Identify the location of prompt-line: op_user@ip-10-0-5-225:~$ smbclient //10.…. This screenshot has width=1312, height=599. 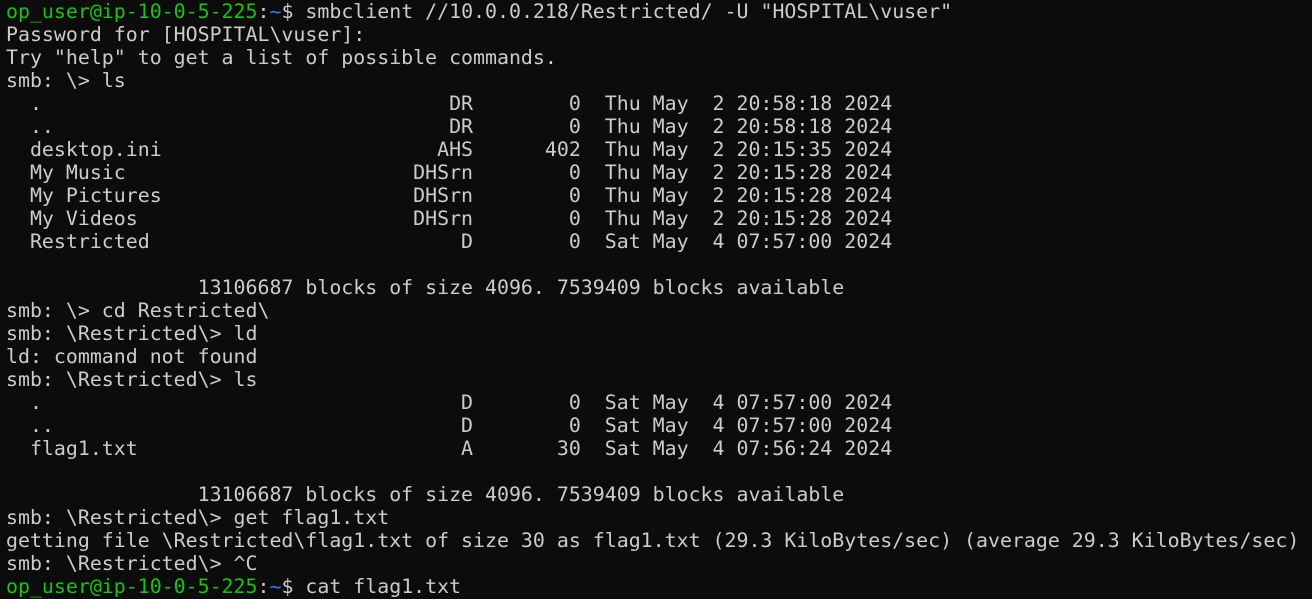
(659, 11).